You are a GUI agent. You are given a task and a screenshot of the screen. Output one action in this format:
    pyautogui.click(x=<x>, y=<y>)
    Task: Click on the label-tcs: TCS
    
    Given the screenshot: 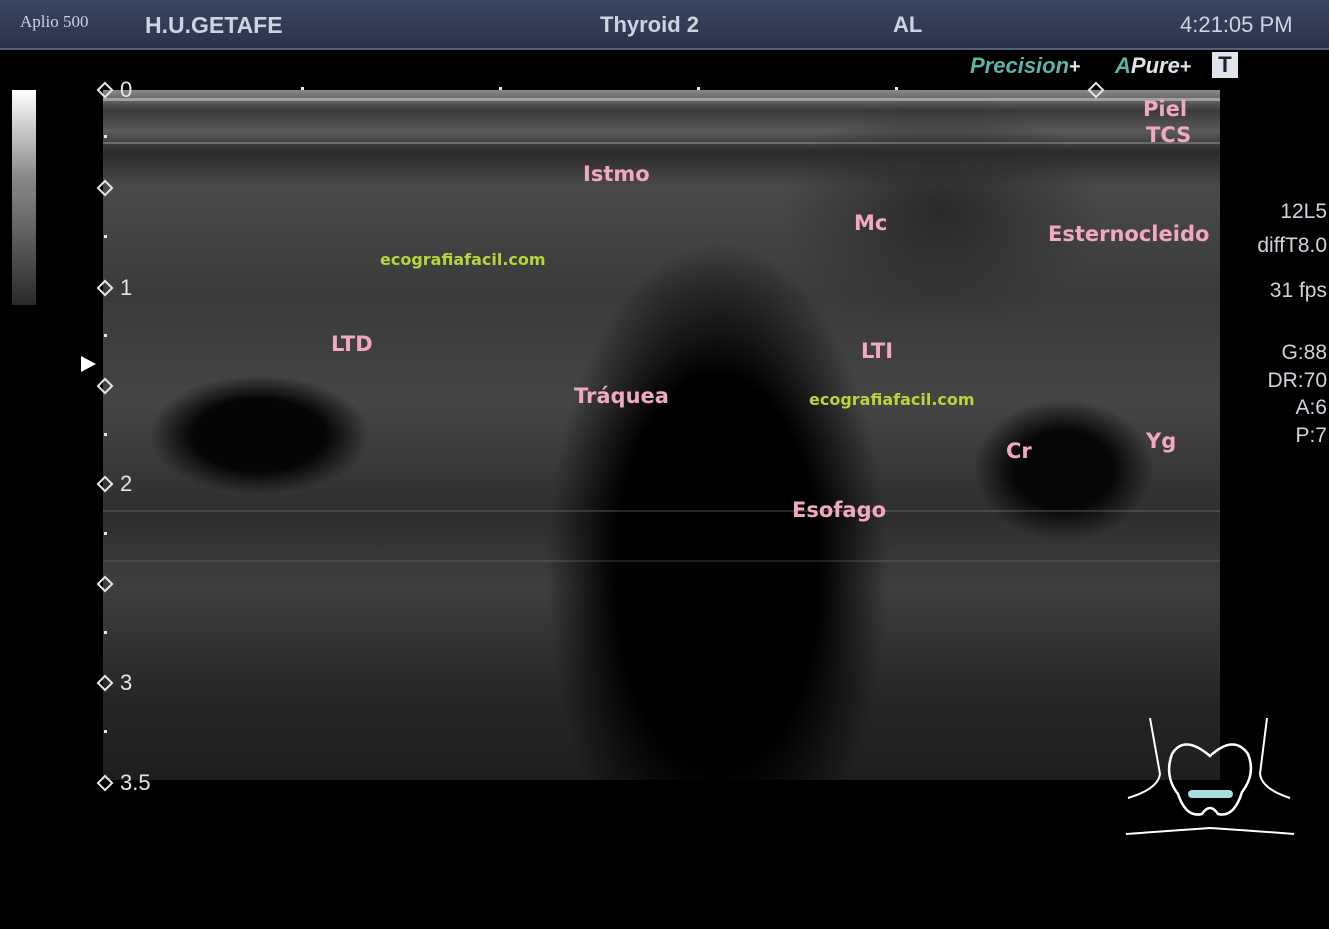 What is the action you would take?
    pyautogui.click(x=1169, y=135)
    